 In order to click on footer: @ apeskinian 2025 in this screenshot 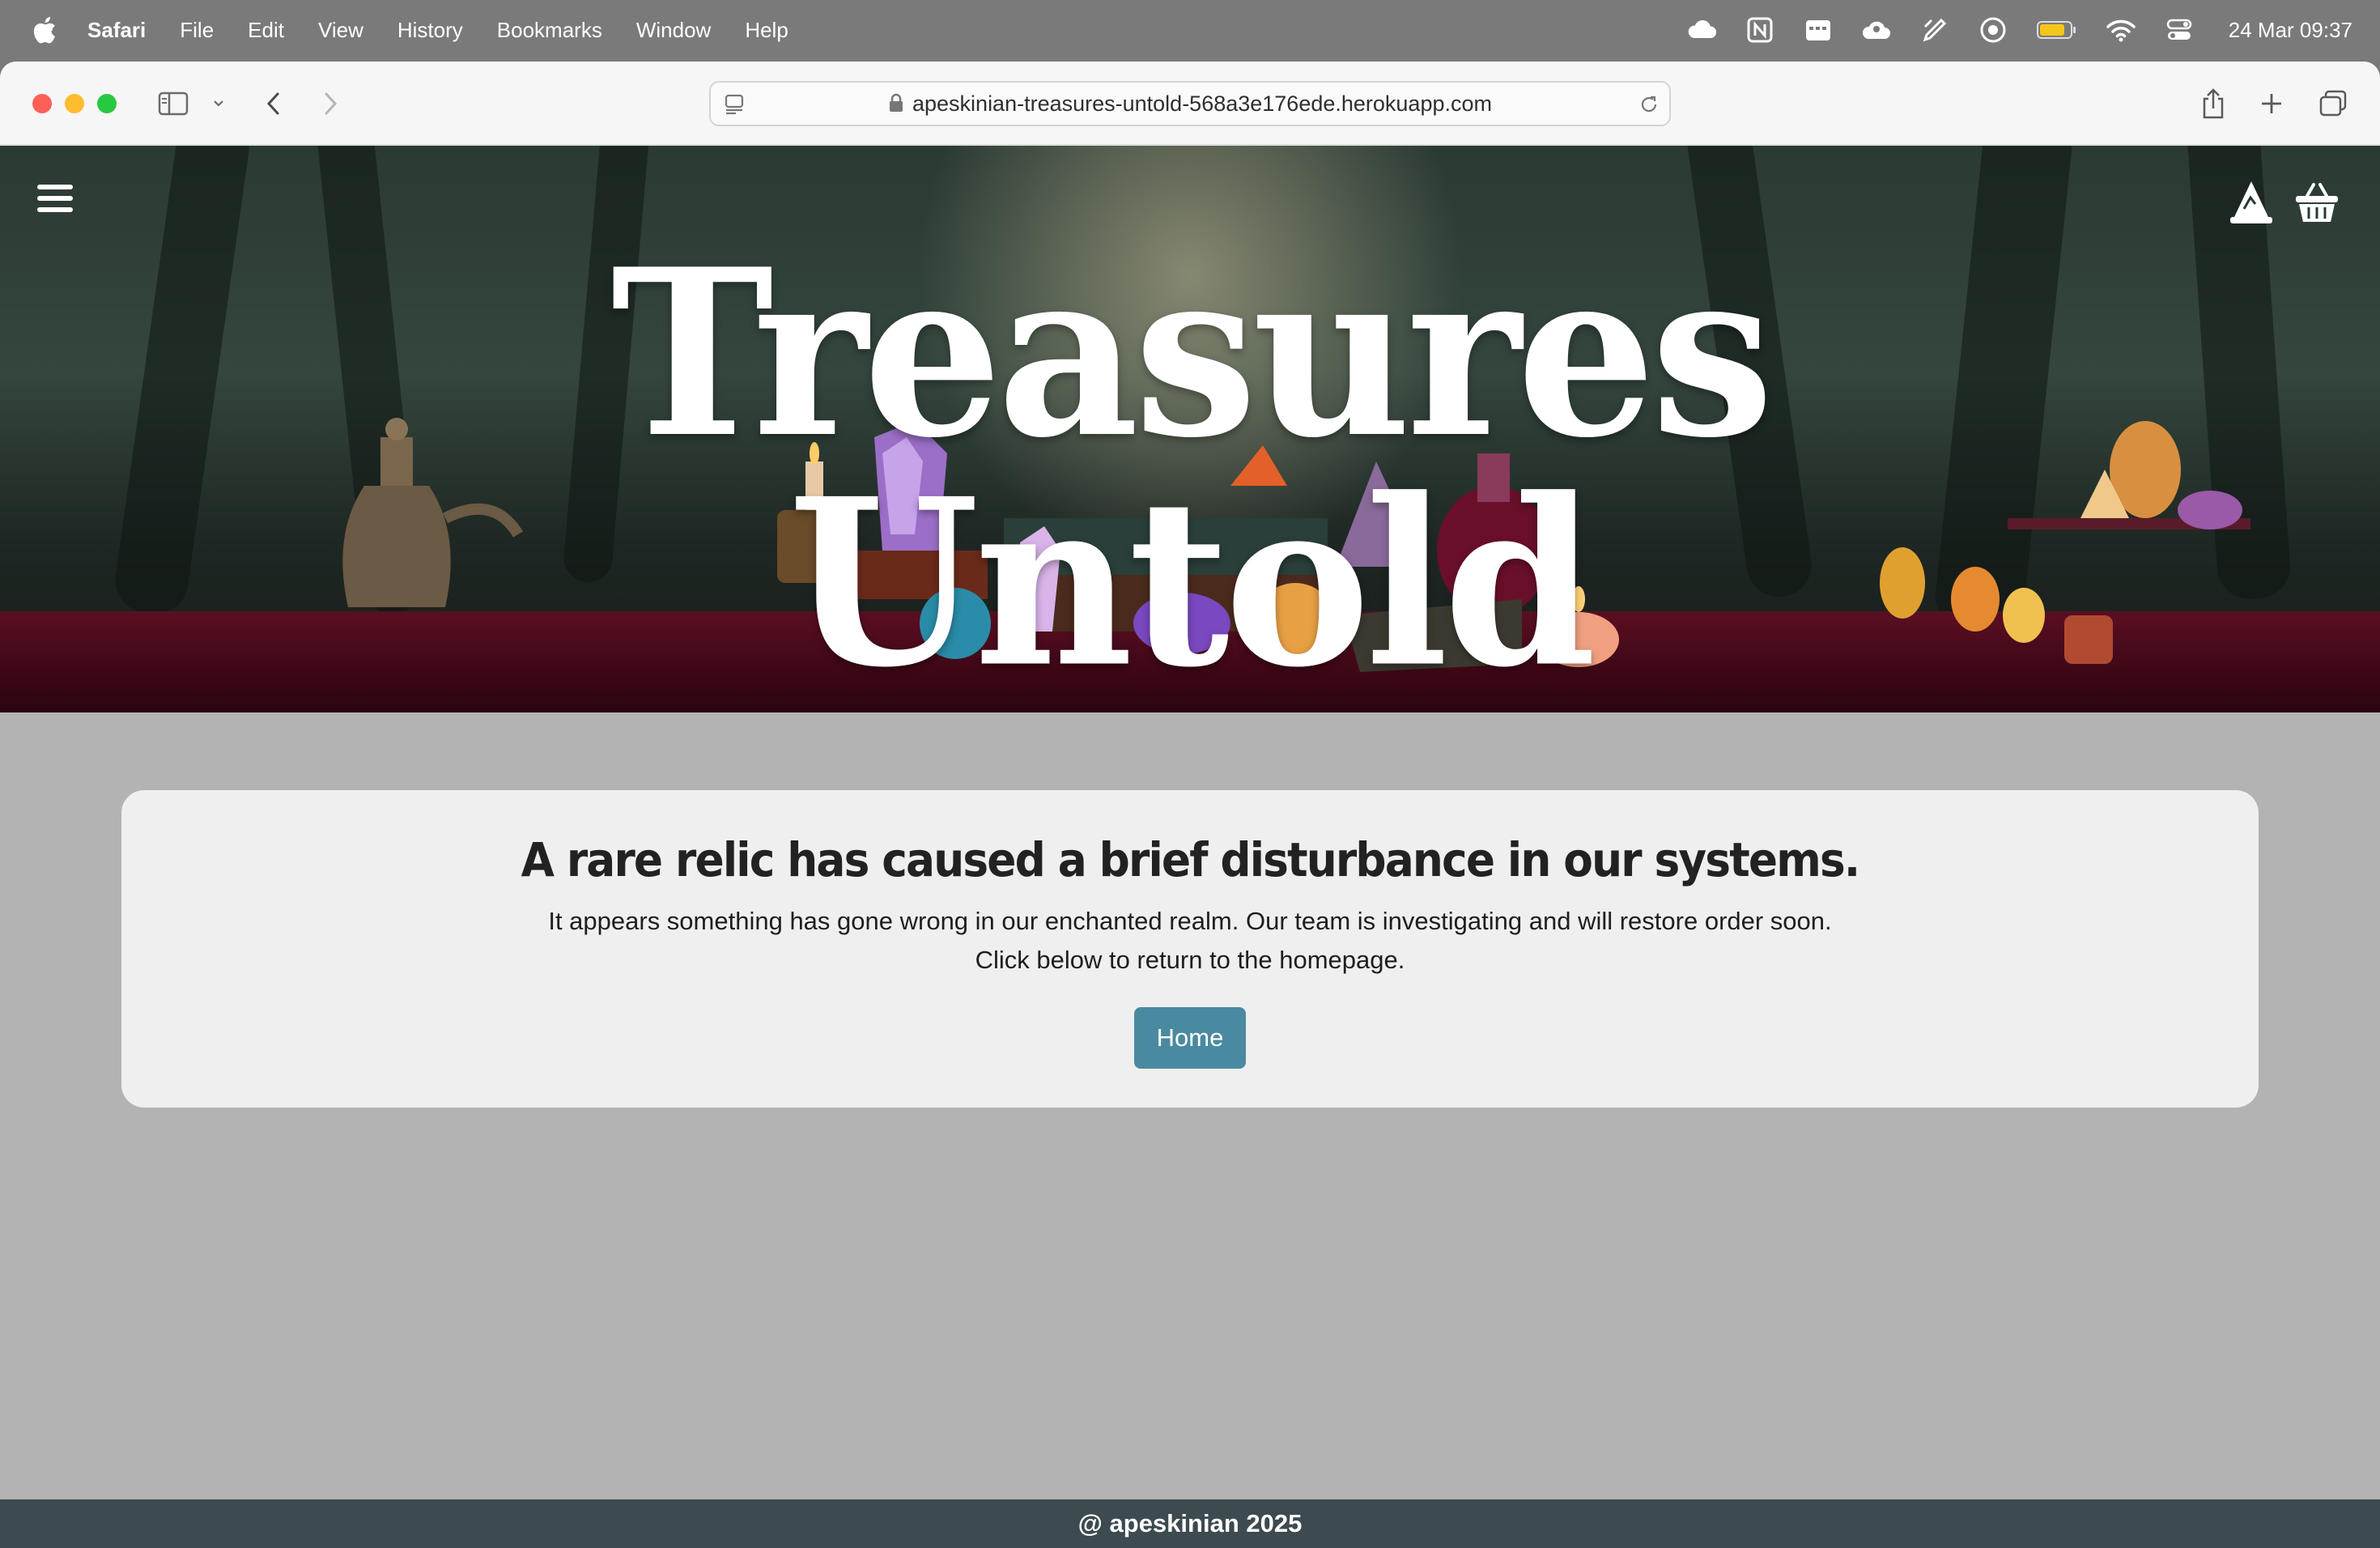, I will do `click(1190, 1523)`.